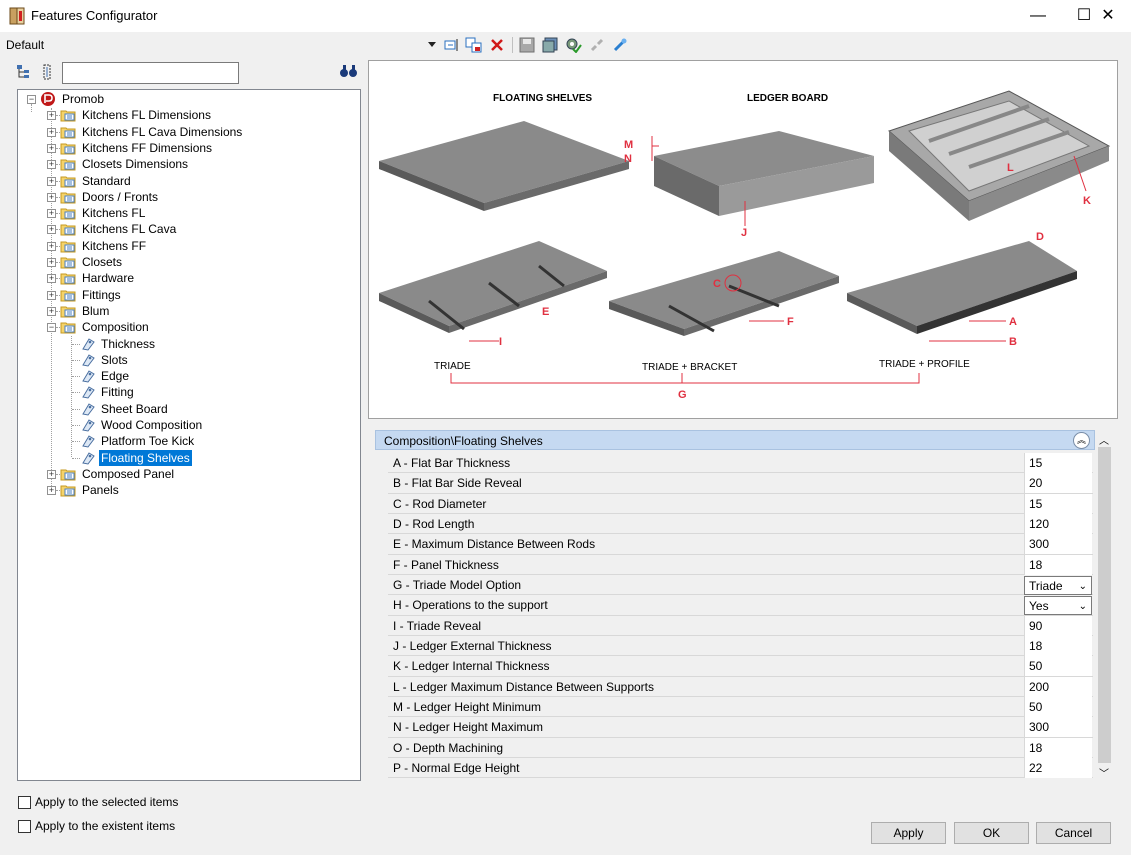 Image resolution: width=1131 pixels, height=855 pixels. What do you see at coordinates (1058, 767) in the screenshot?
I see `property-value-field: 22` at bounding box center [1058, 767].